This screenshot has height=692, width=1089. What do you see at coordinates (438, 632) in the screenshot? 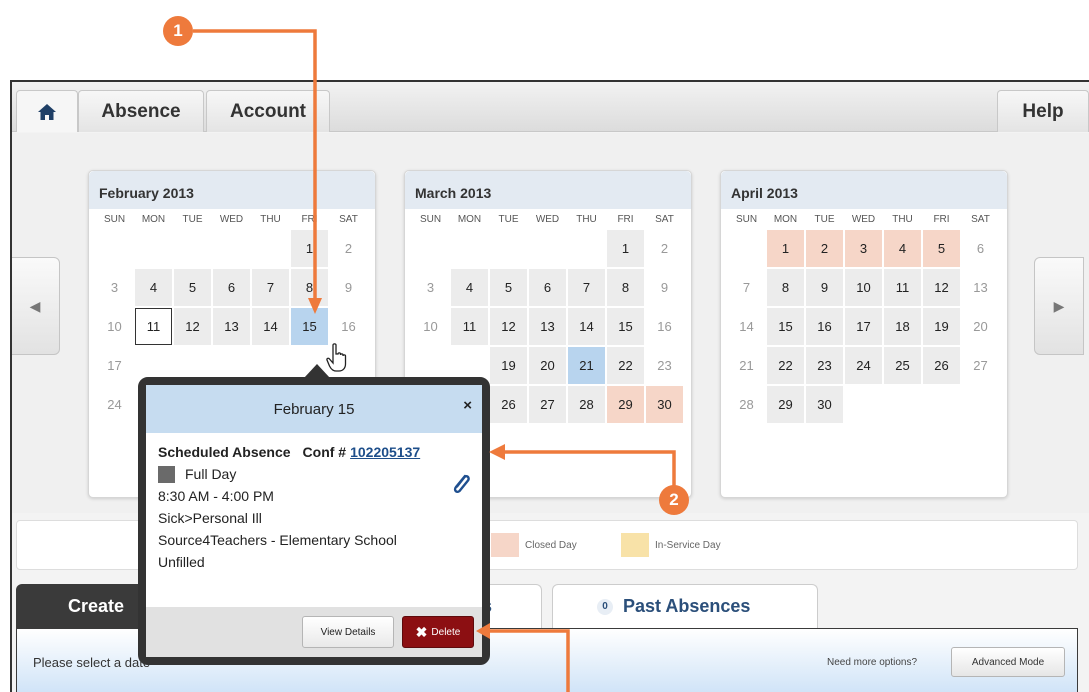
I see `delete-button: ✖ Delete` at bounding box center [438, 632].